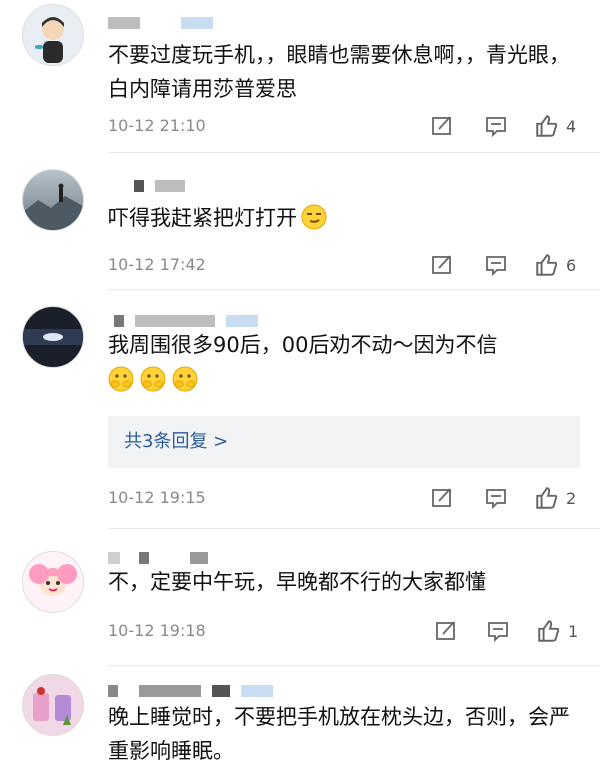 The width and height of the screenshot is (600, 783). Describe the element at coordinates (157, 630) in the screenshot. I see `comment-time: 10-12 19:18` at that location.